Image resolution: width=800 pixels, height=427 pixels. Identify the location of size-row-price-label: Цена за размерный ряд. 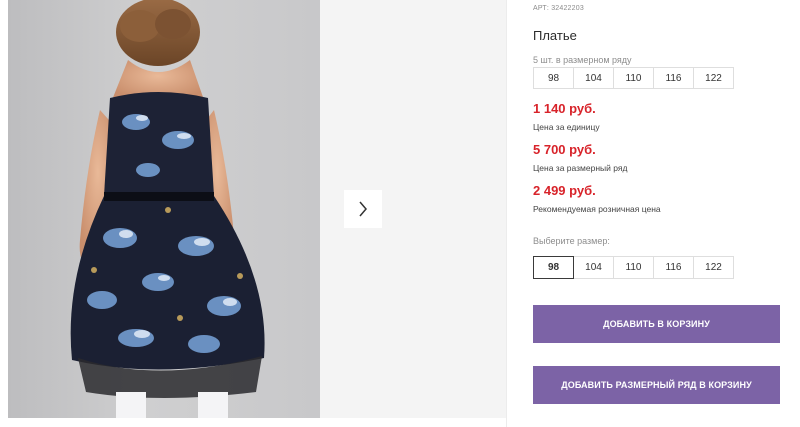
(580, 168).